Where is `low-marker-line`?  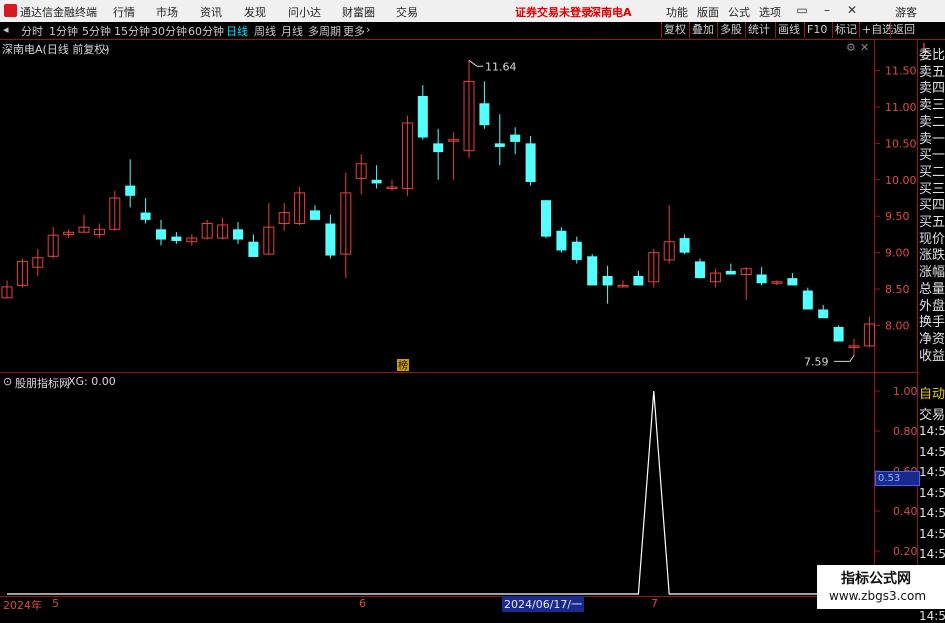 low-marker-line is located at coordinates (844, 358).